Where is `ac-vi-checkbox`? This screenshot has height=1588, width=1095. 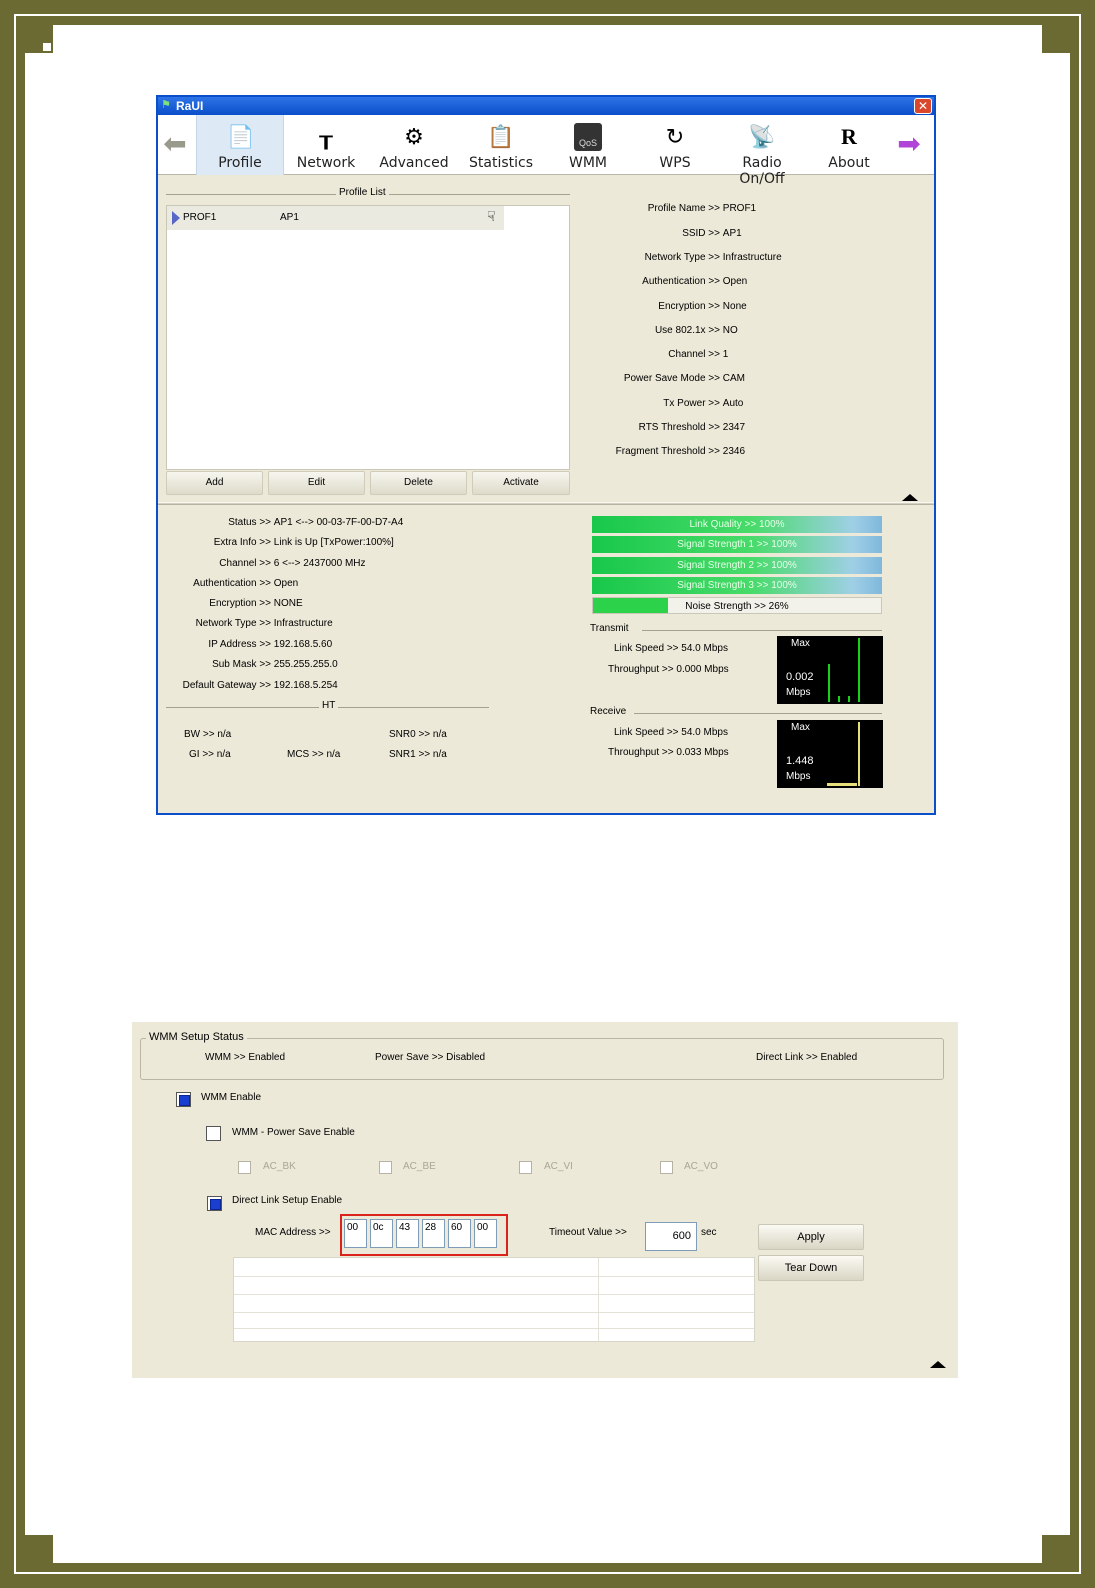 ac-vi-checkbox is located at coordinates (525, 1167).